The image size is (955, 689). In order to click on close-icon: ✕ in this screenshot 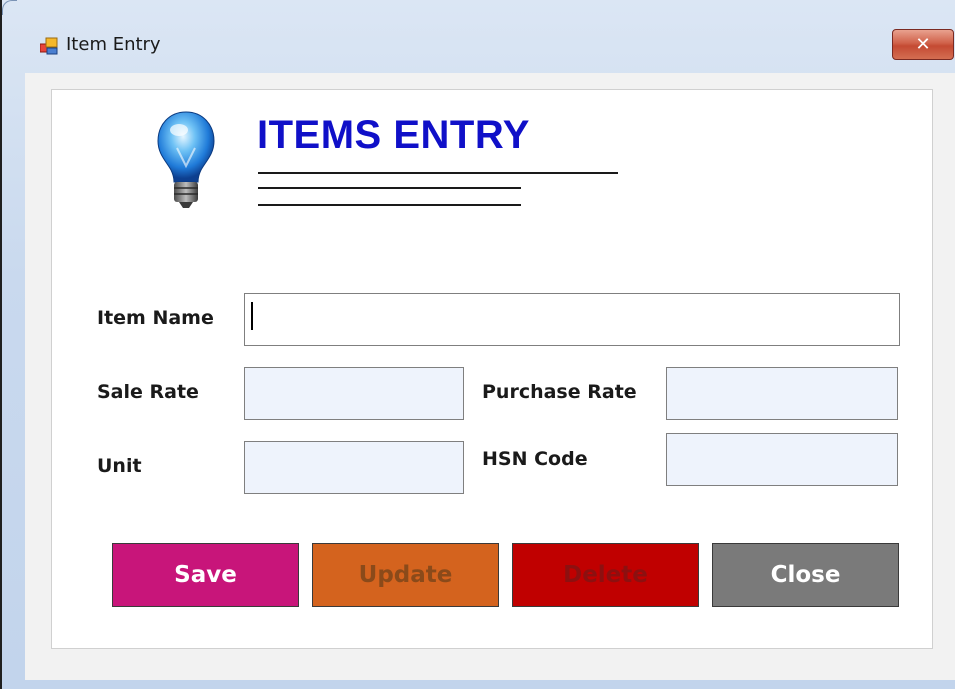, I will do `click(923, 44)`.